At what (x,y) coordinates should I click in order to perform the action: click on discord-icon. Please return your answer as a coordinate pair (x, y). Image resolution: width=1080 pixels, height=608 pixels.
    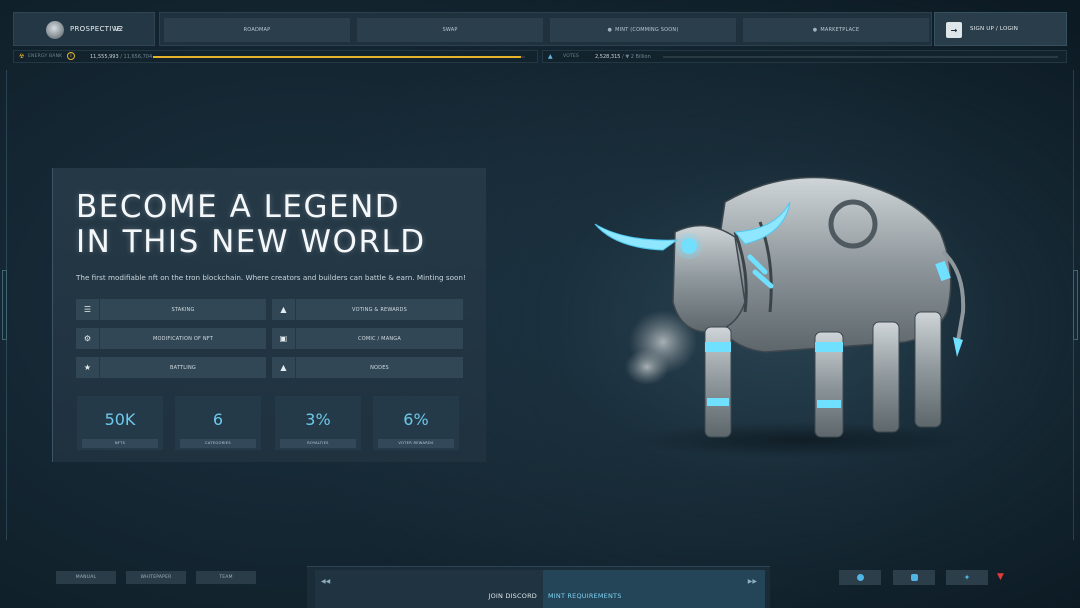
    Looking at the image, I should click on (860, 577).